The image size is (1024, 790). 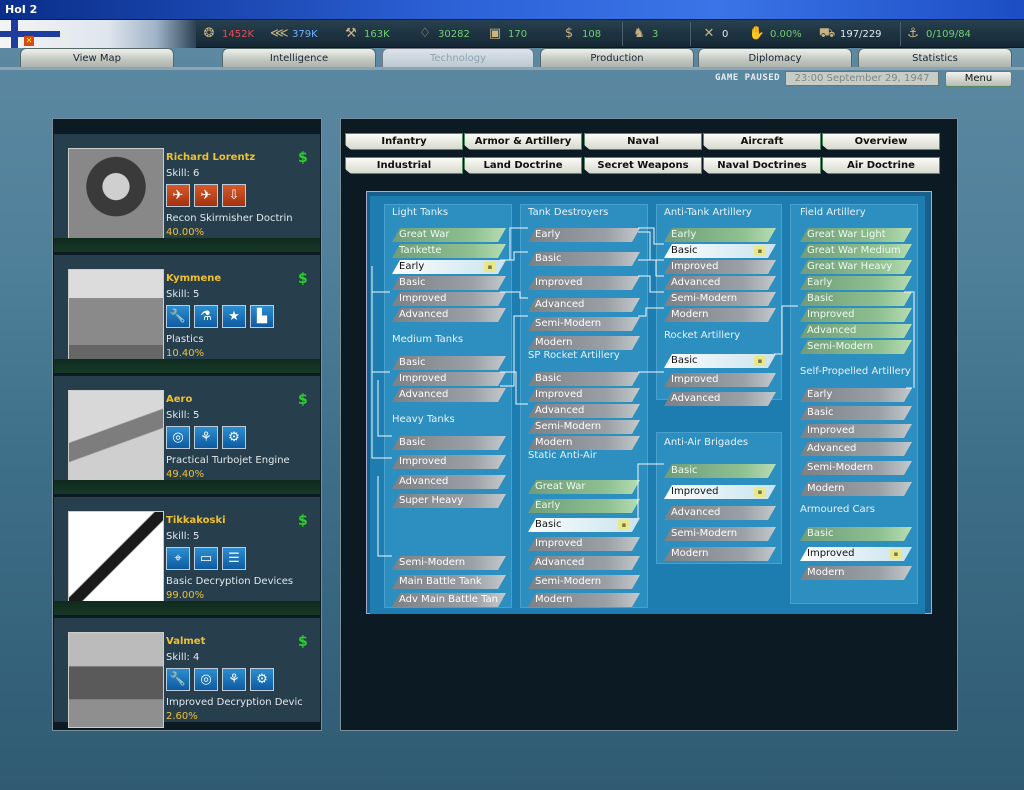 I want to click on resource-manpower: ♞ 3, so click(x=644, y=34).